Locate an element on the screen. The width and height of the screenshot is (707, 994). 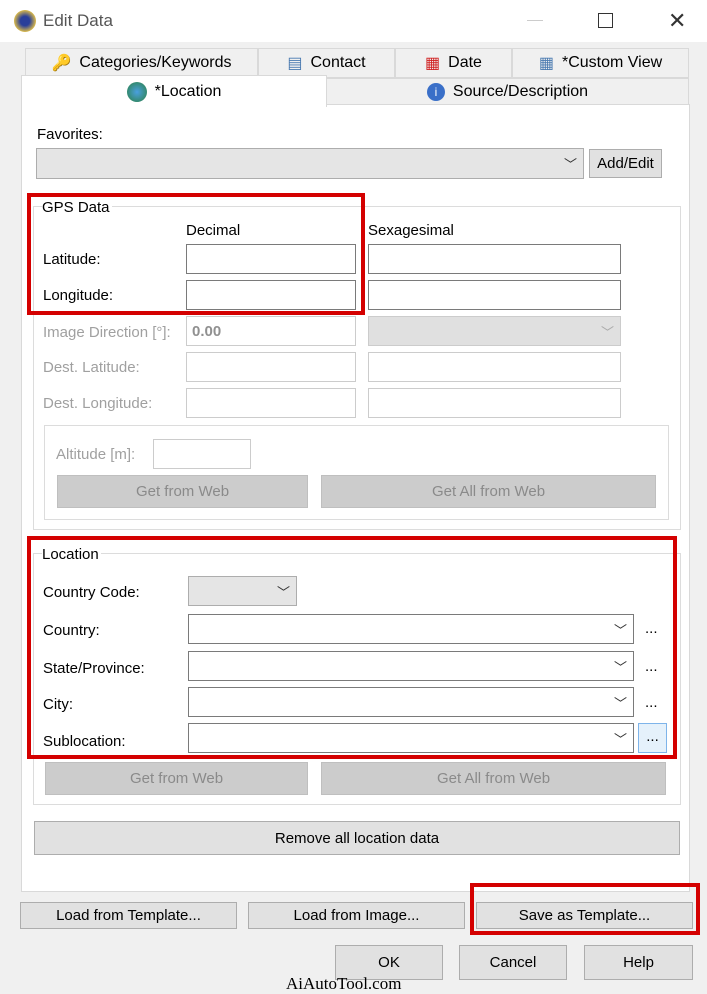
help-button: Help is located at coordinates (638, 962).